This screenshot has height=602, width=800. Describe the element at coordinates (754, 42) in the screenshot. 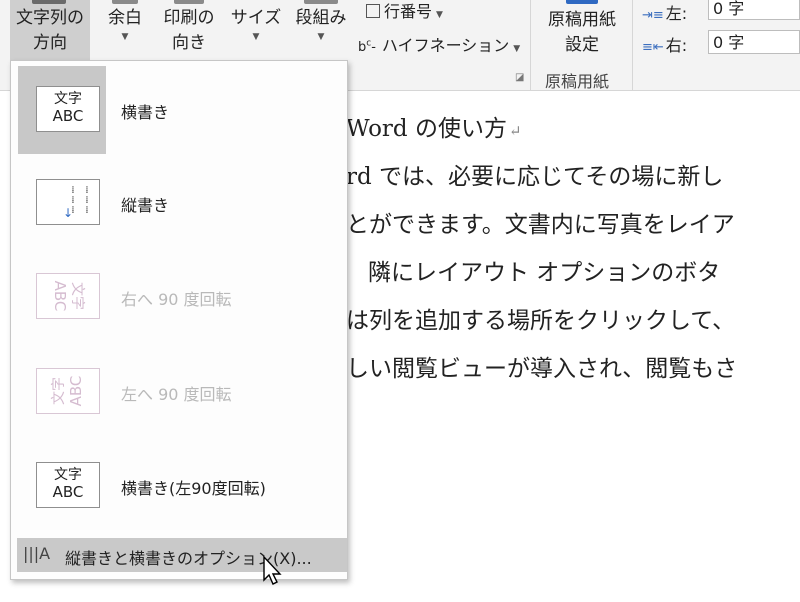

I see `indent-right-field: 0 字` at that location.